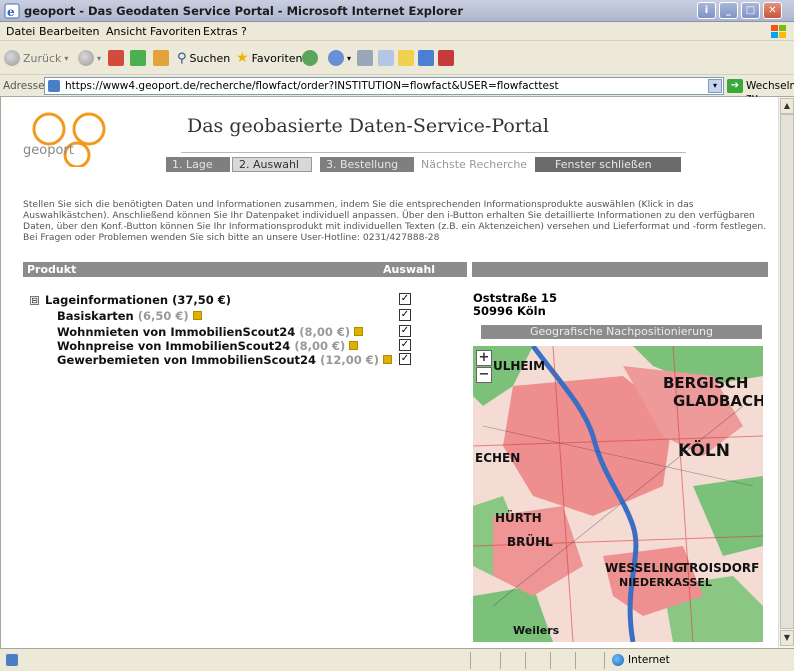 This screenshot has width=794, height=671. What do you see at coordinates (54, 86) in the screenshot?
I see `page-icon` at bounding box center [54, 86].